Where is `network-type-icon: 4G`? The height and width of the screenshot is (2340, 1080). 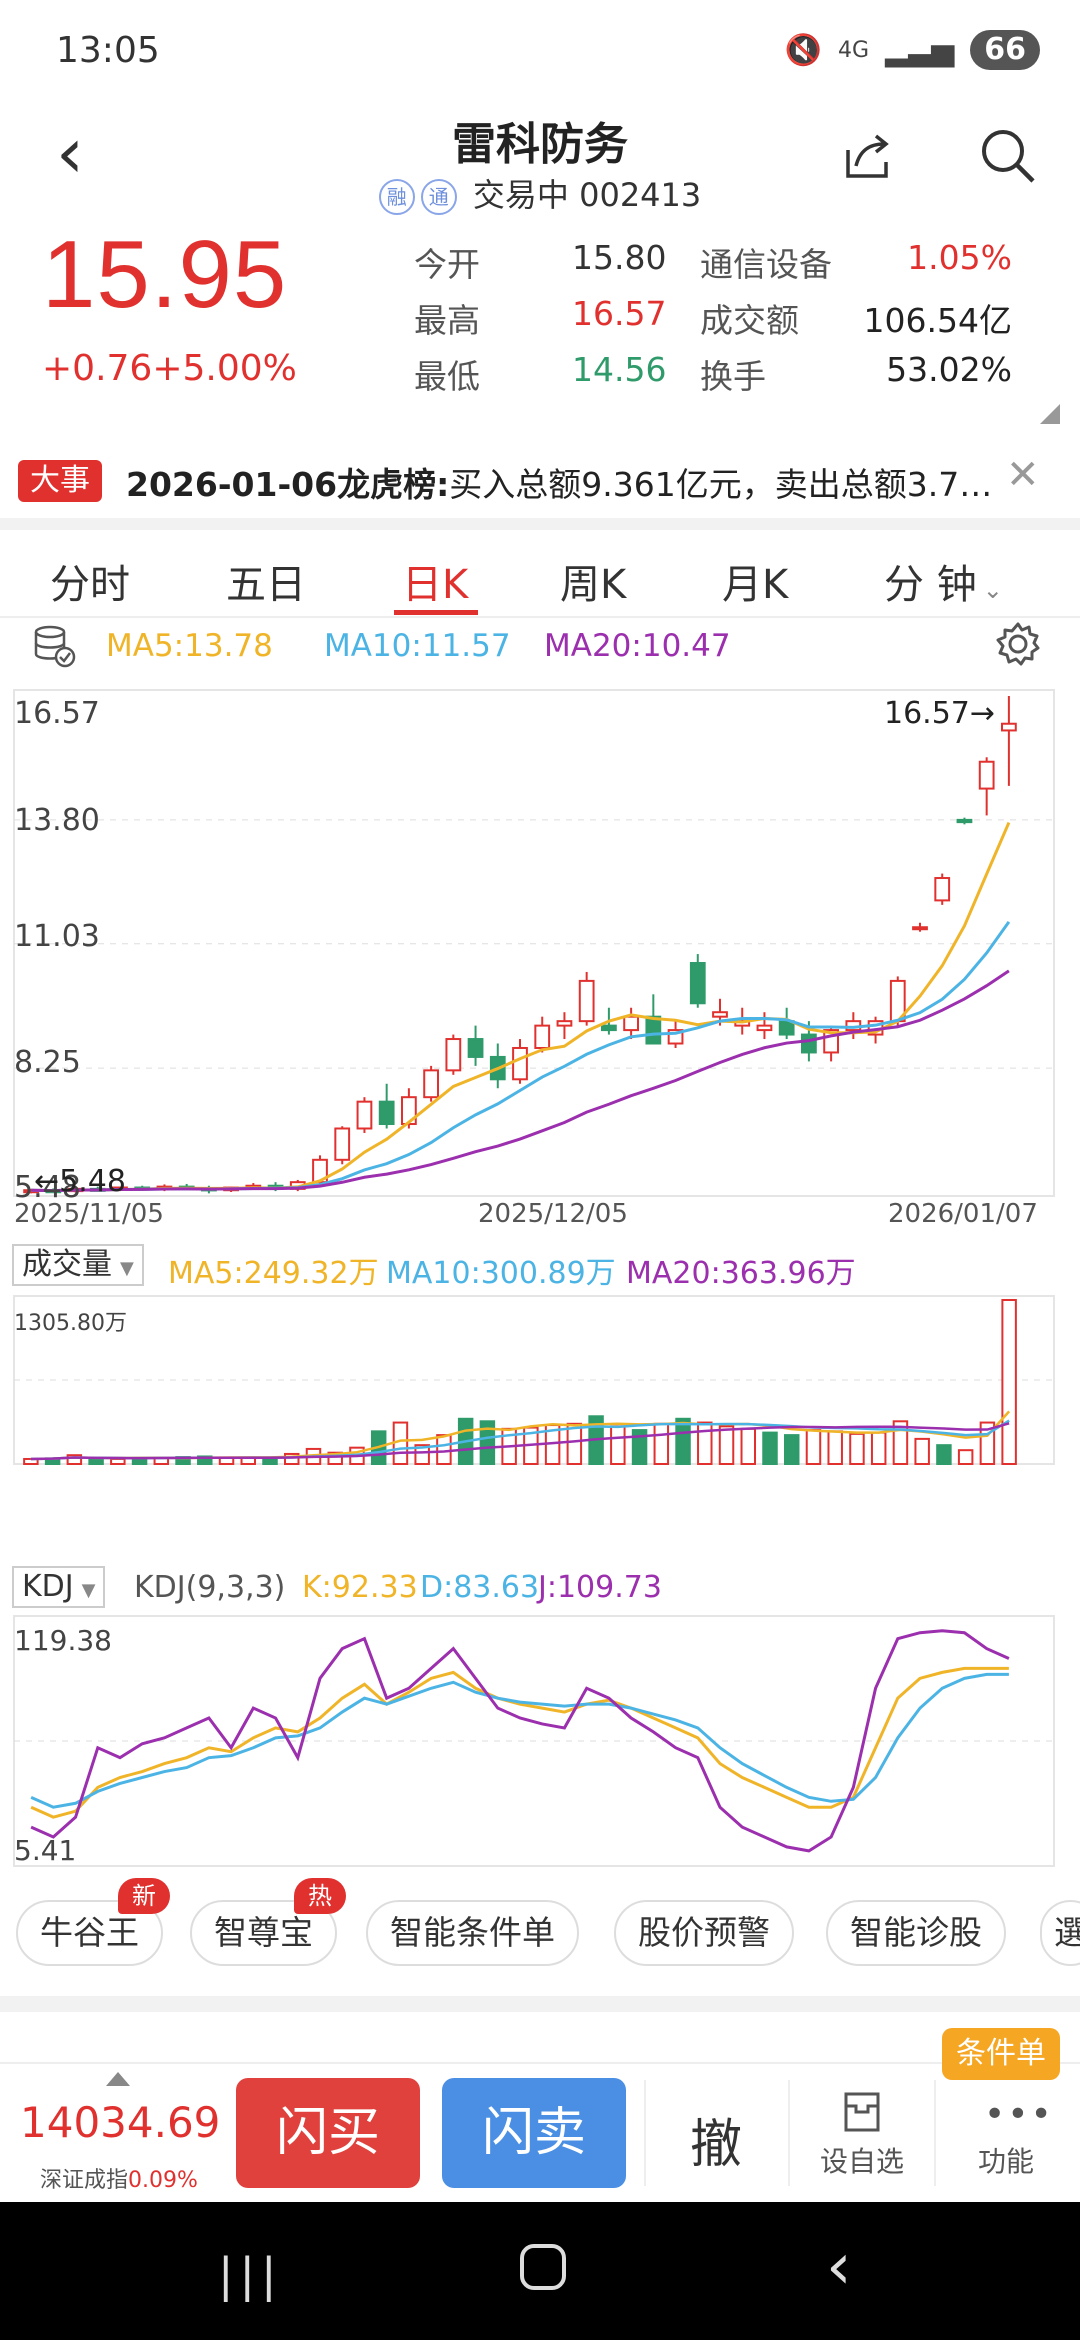 network-type-icon: 4G is located at coordinates (853, 50).